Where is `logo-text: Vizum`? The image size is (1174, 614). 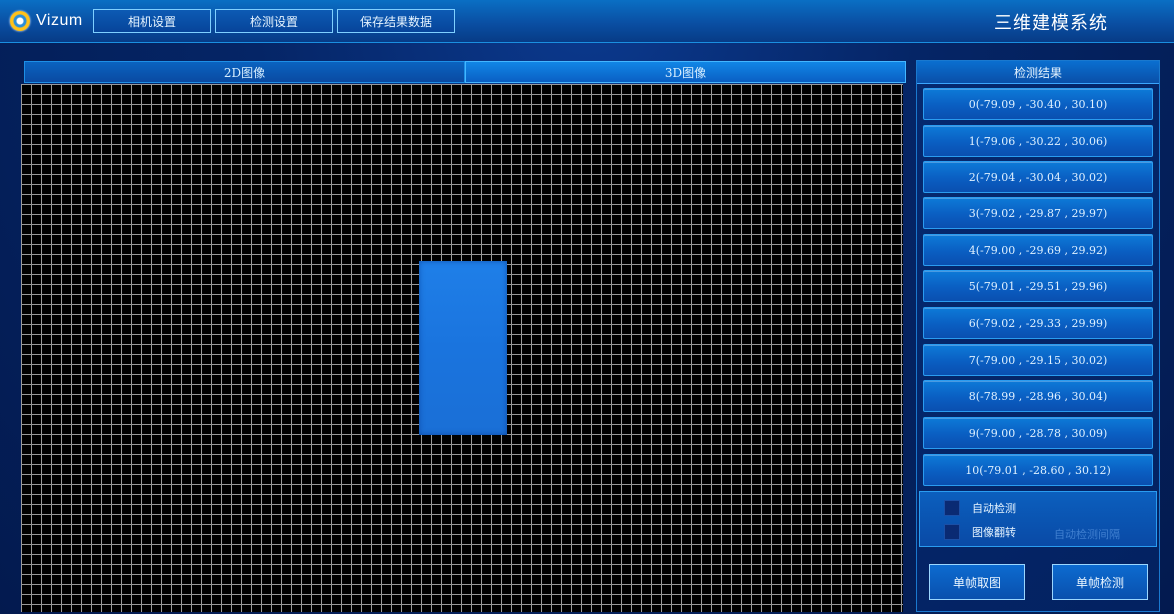 logo-text: Vizum is located at coordinates (59, 20).